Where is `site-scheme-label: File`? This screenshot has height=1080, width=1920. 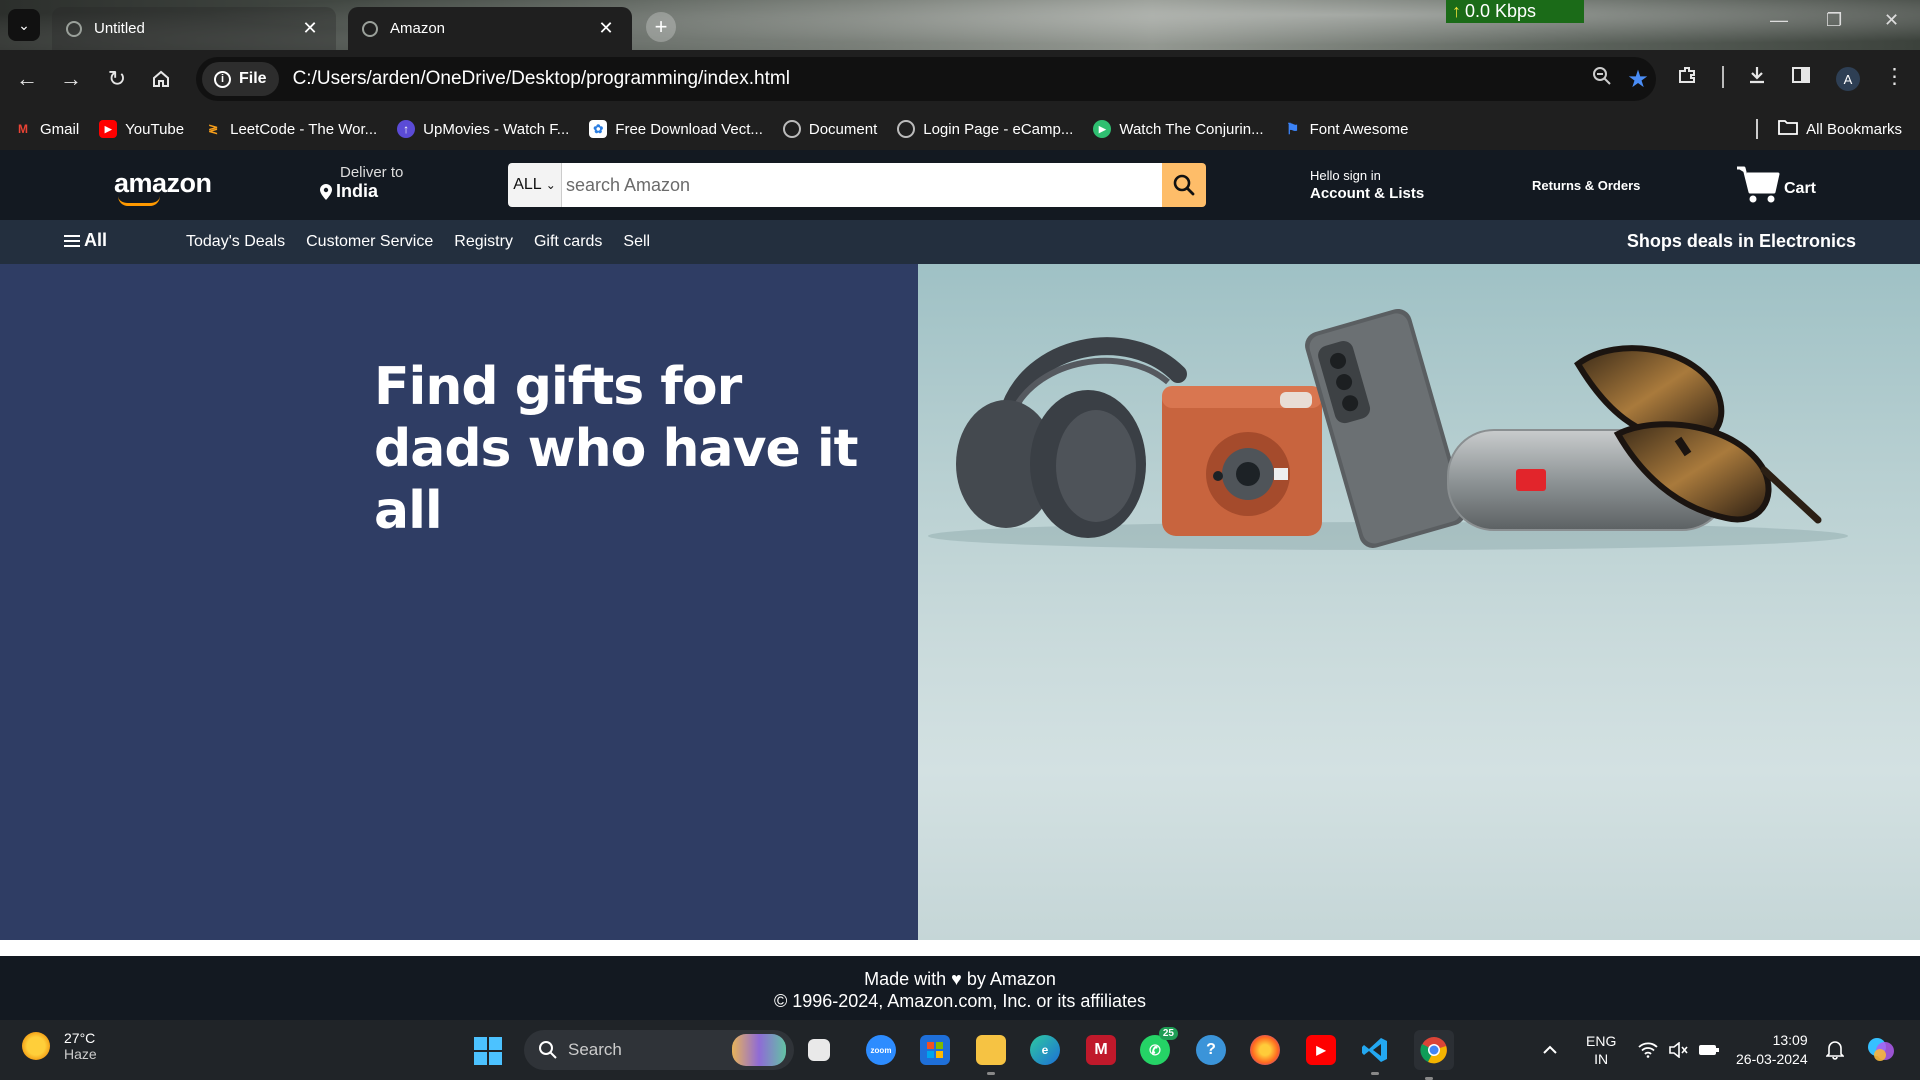
site-scheme-label: File is located at coordinates (253, 78).